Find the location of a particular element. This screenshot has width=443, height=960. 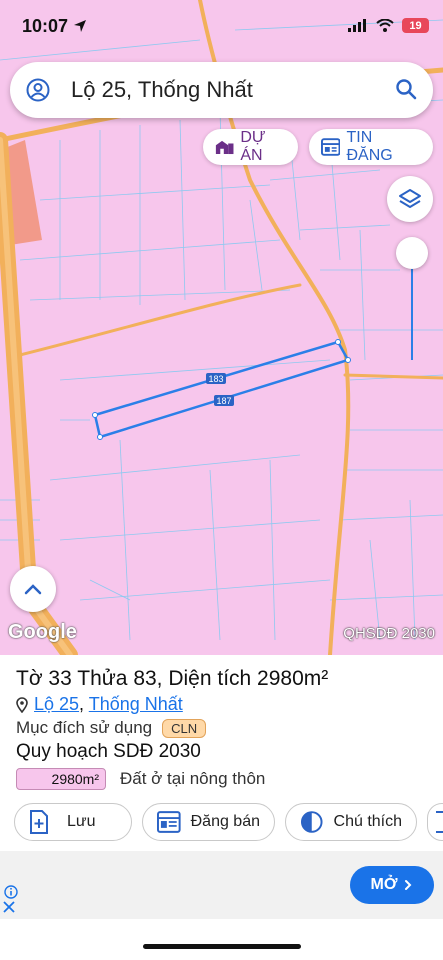

plan-type: Đất ở tại nông thôn is located at coordinates (193, 778).